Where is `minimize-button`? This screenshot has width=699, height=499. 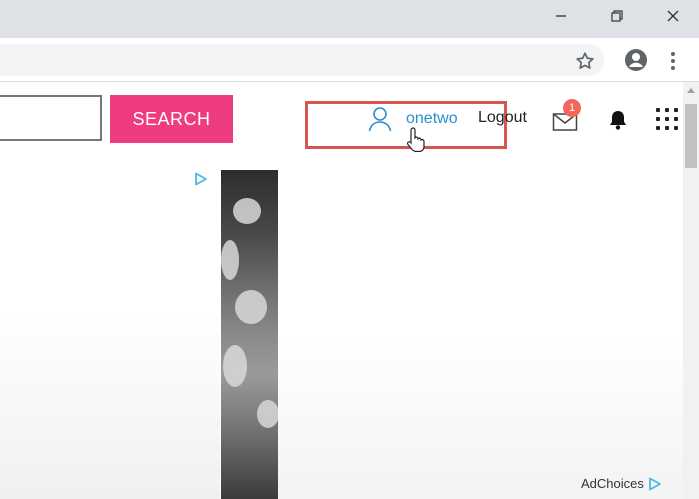 minimize-button is located at coordinates (561, 16).